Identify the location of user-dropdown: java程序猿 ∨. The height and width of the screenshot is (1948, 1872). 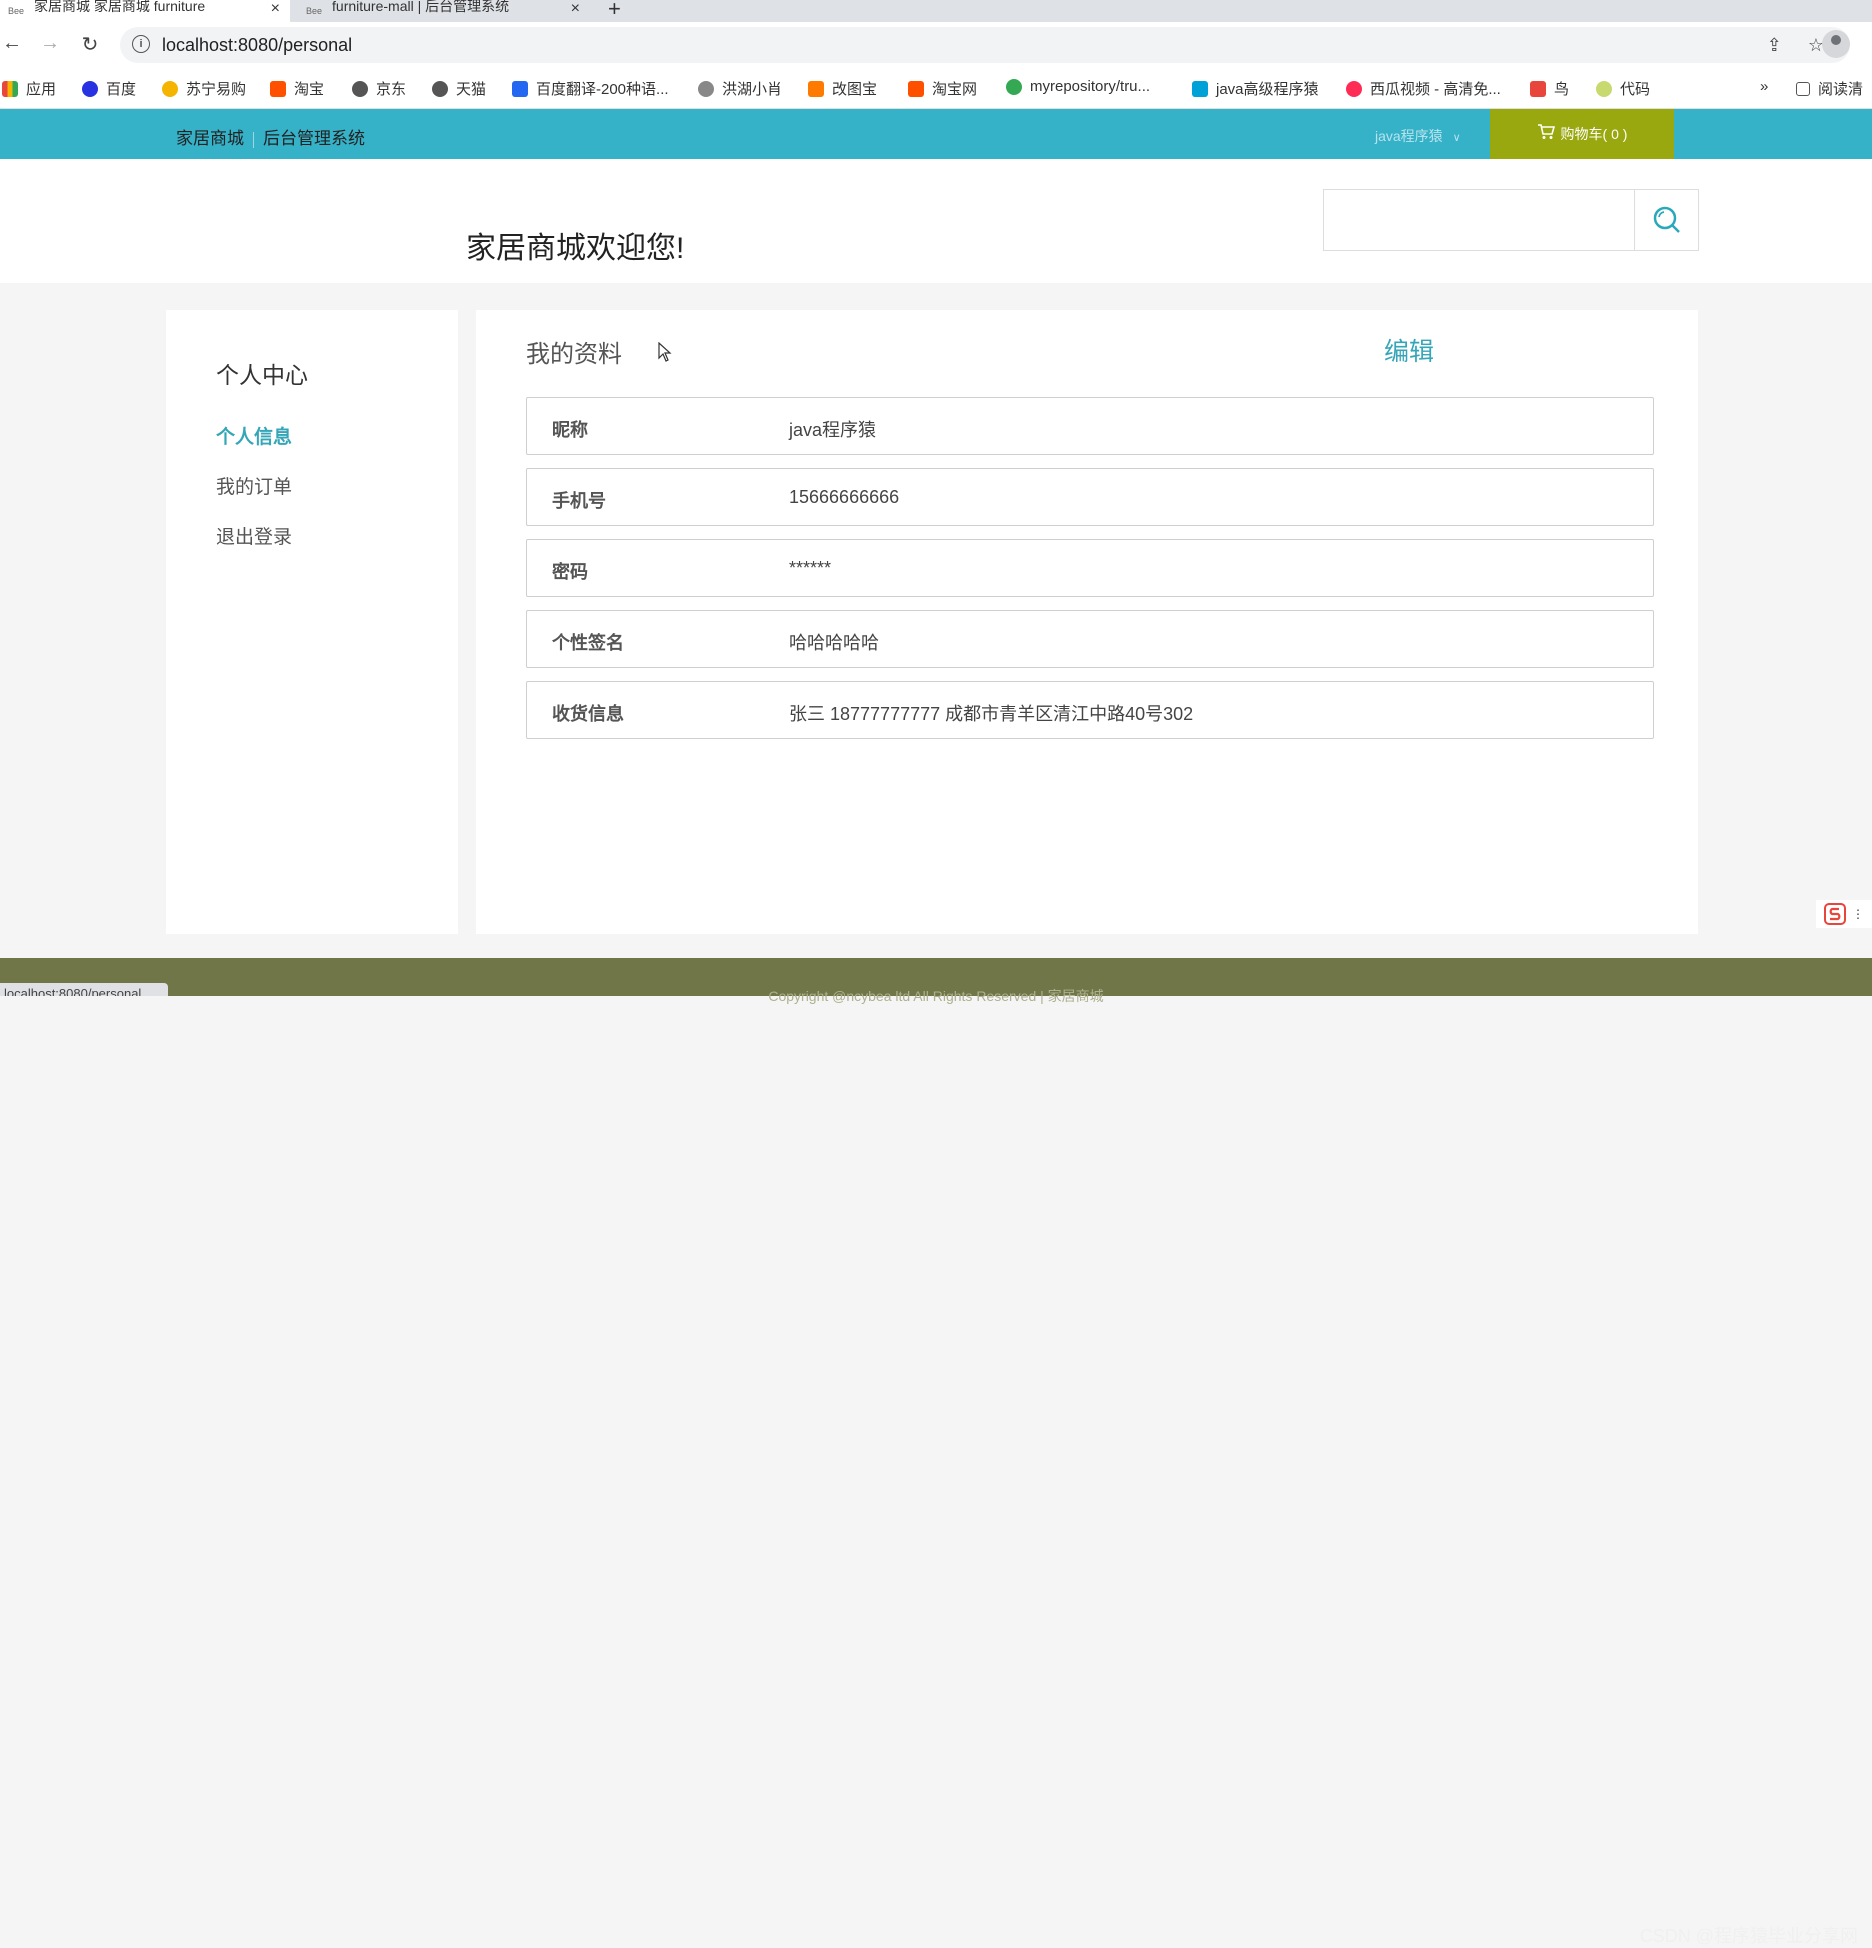
(1418, 136).